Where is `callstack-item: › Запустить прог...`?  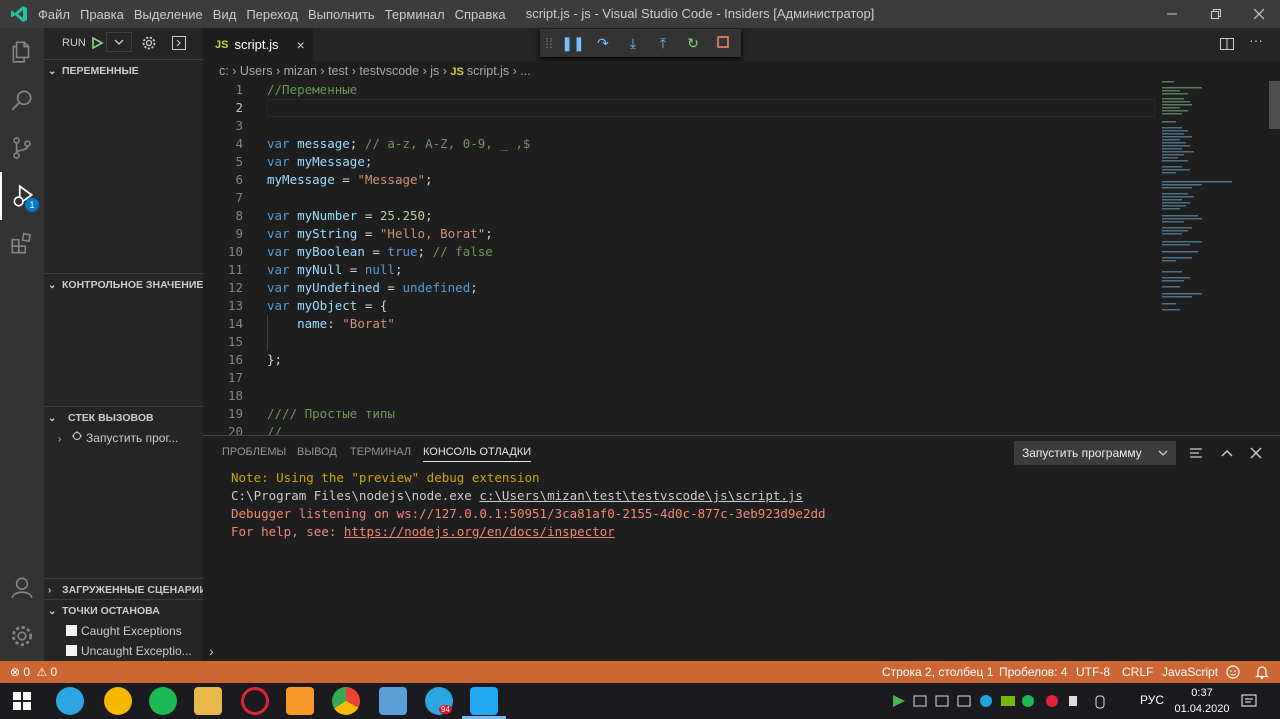
callstack-item: › Запустить прог... is located at coordinates (118, 437).